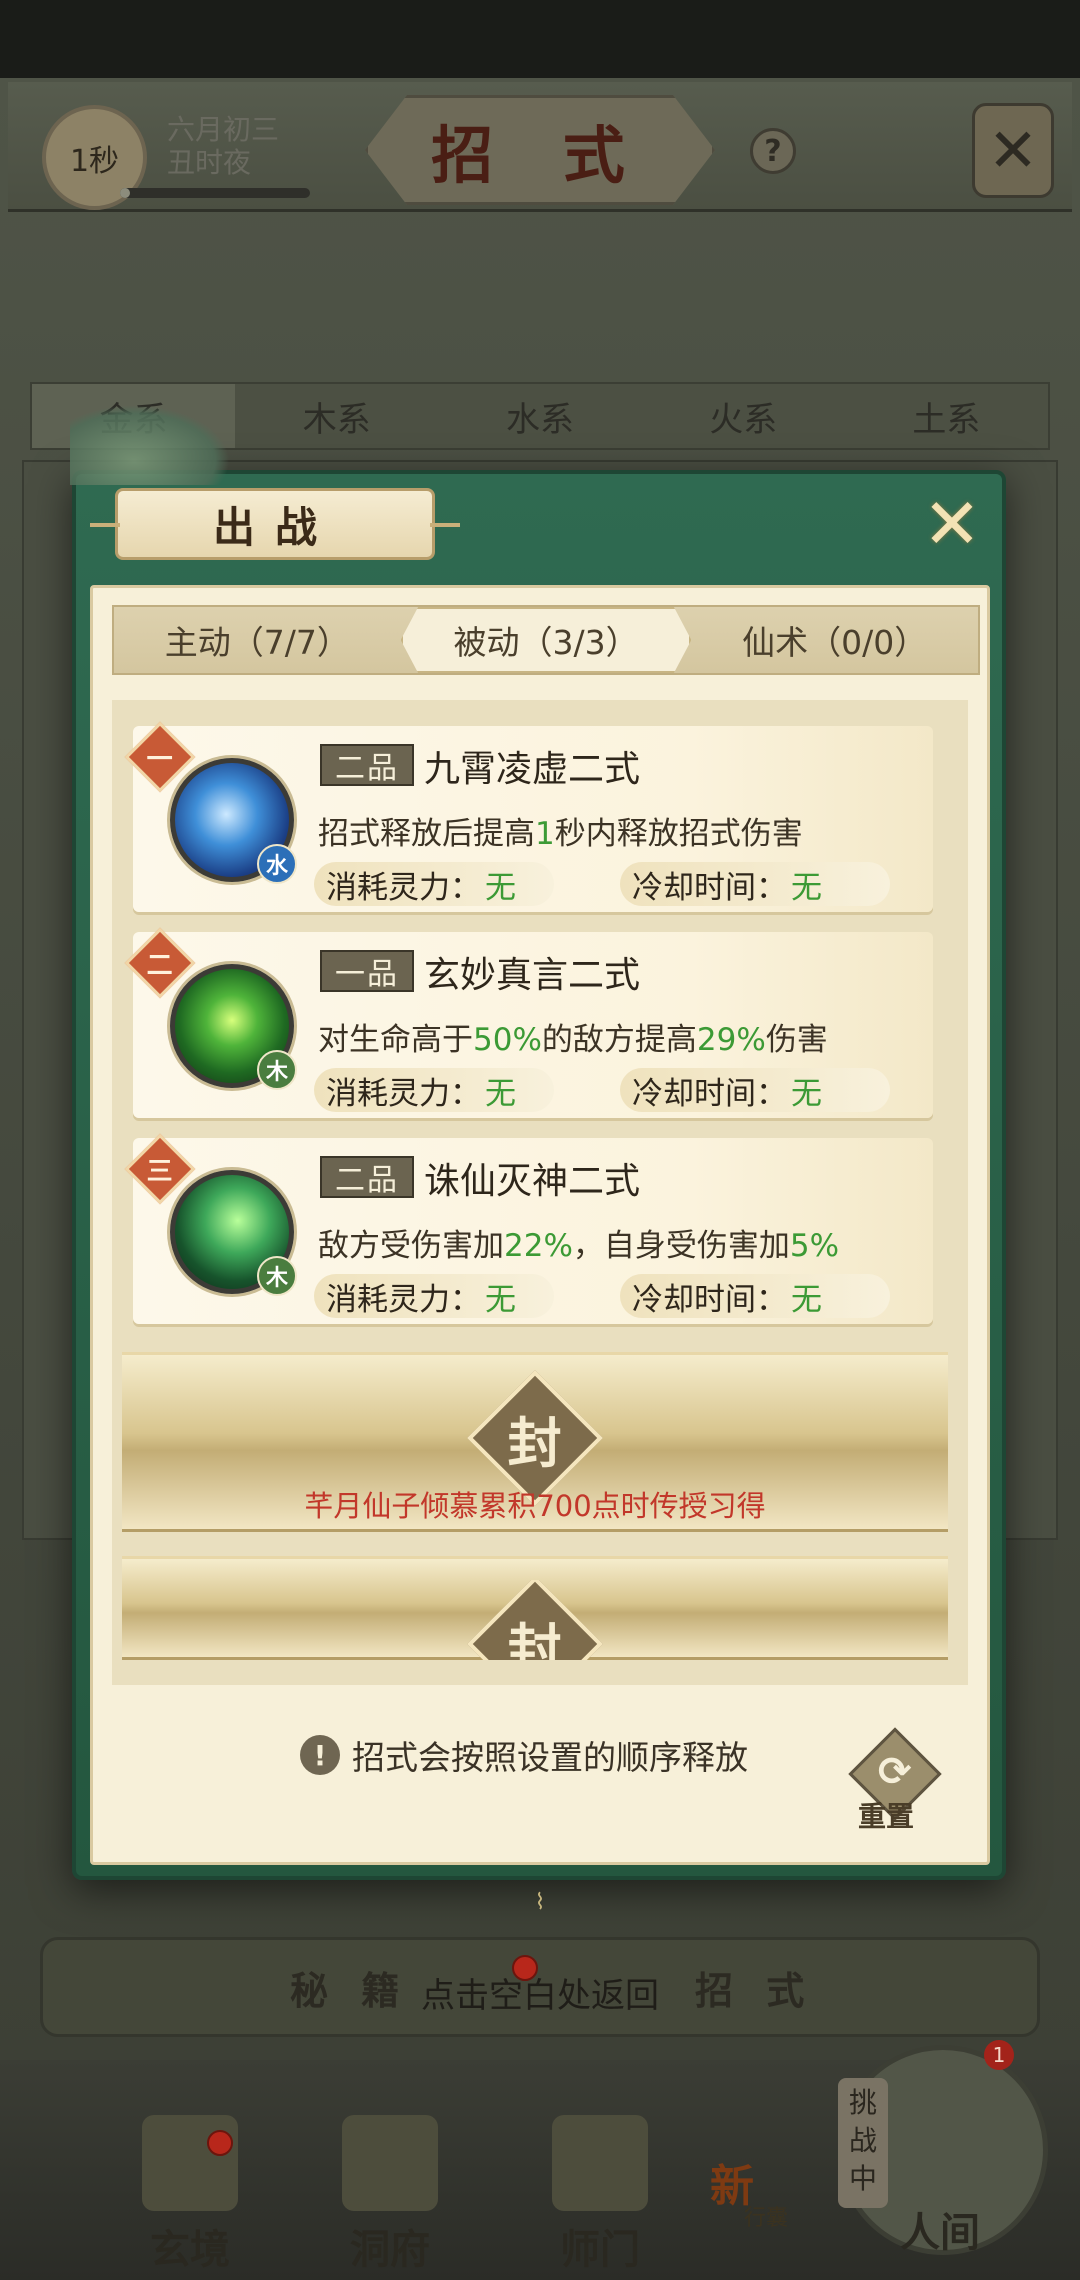  Describe the element at coordinates (275, 524) in the screenshot. I see `modal-title: 出战` at that location.